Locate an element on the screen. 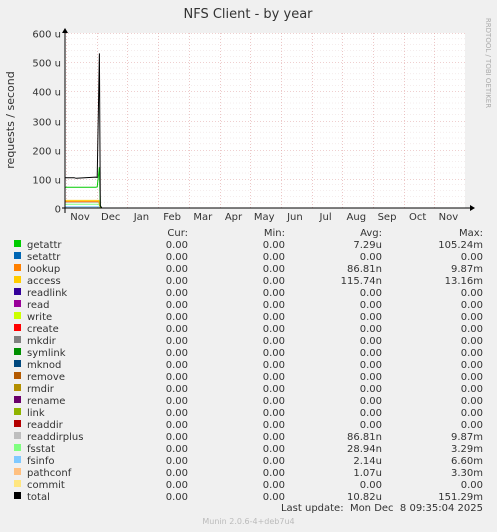 The width and height of the screenshot is (497, 532). legend-row: readlink 0.00 0.00 0.00 0.00 is located at coordinates (248, 294).